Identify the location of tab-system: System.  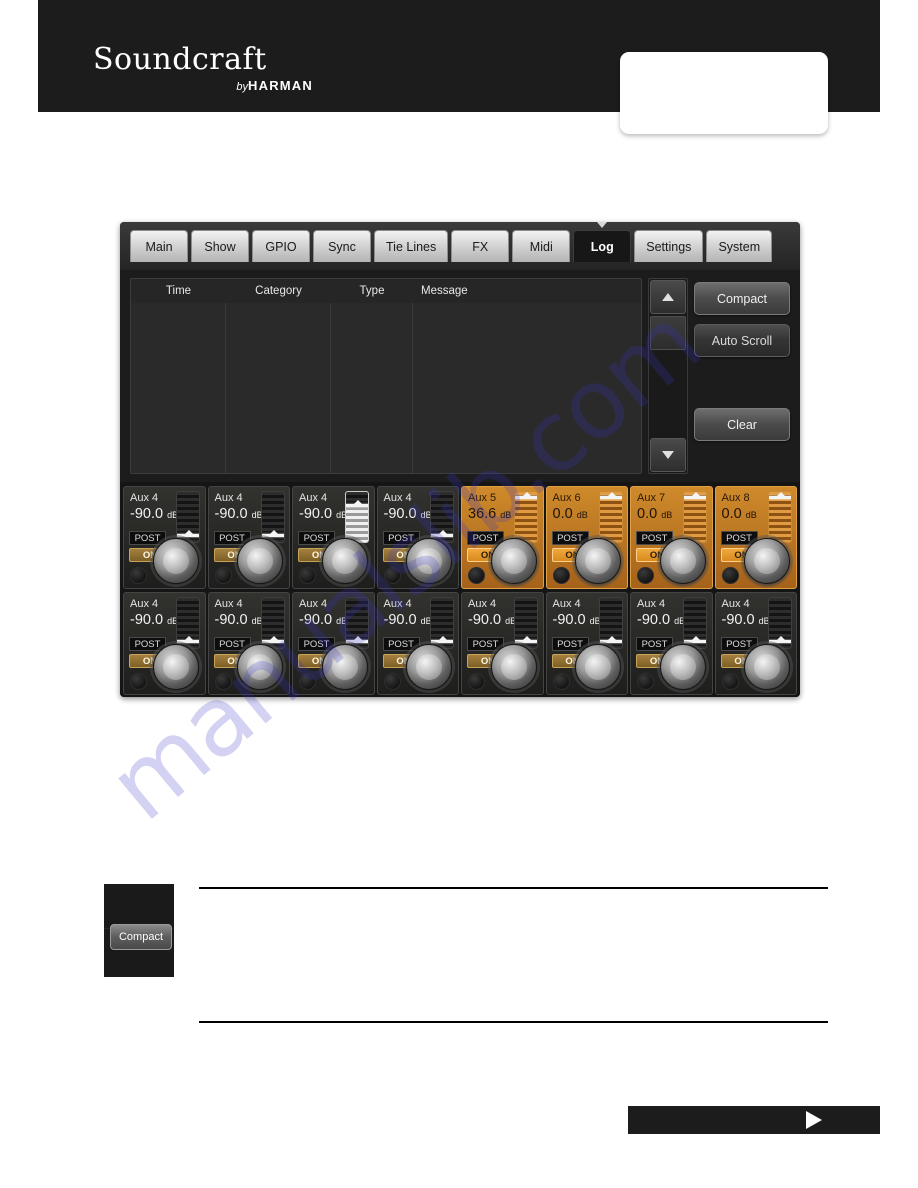
(739, 246).